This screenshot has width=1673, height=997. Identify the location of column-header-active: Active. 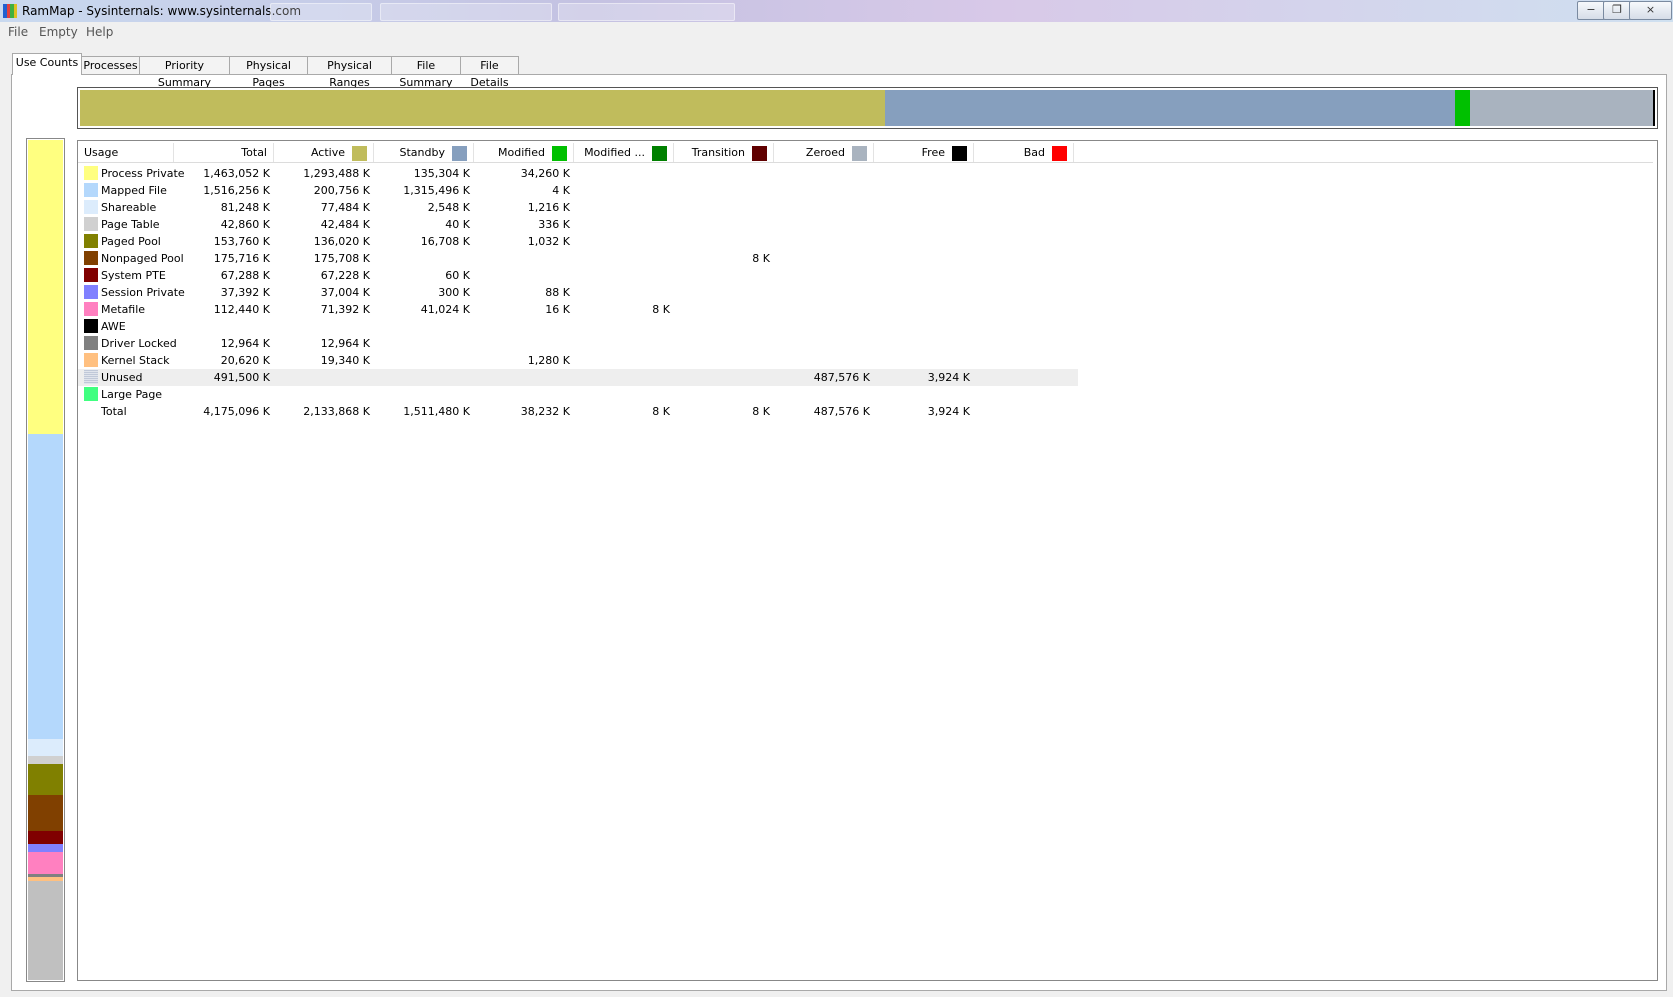
(323, 152).